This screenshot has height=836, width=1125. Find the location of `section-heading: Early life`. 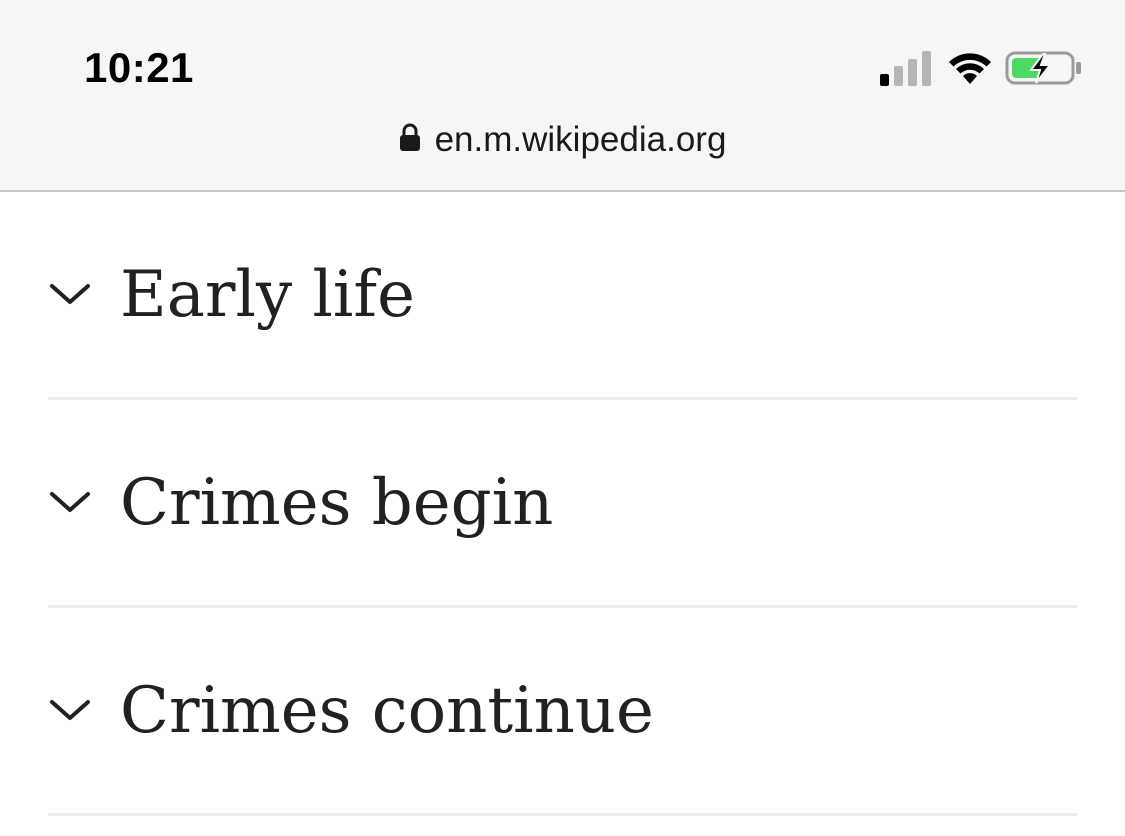

section-heading: Early life is located at coordinates (267, 295).